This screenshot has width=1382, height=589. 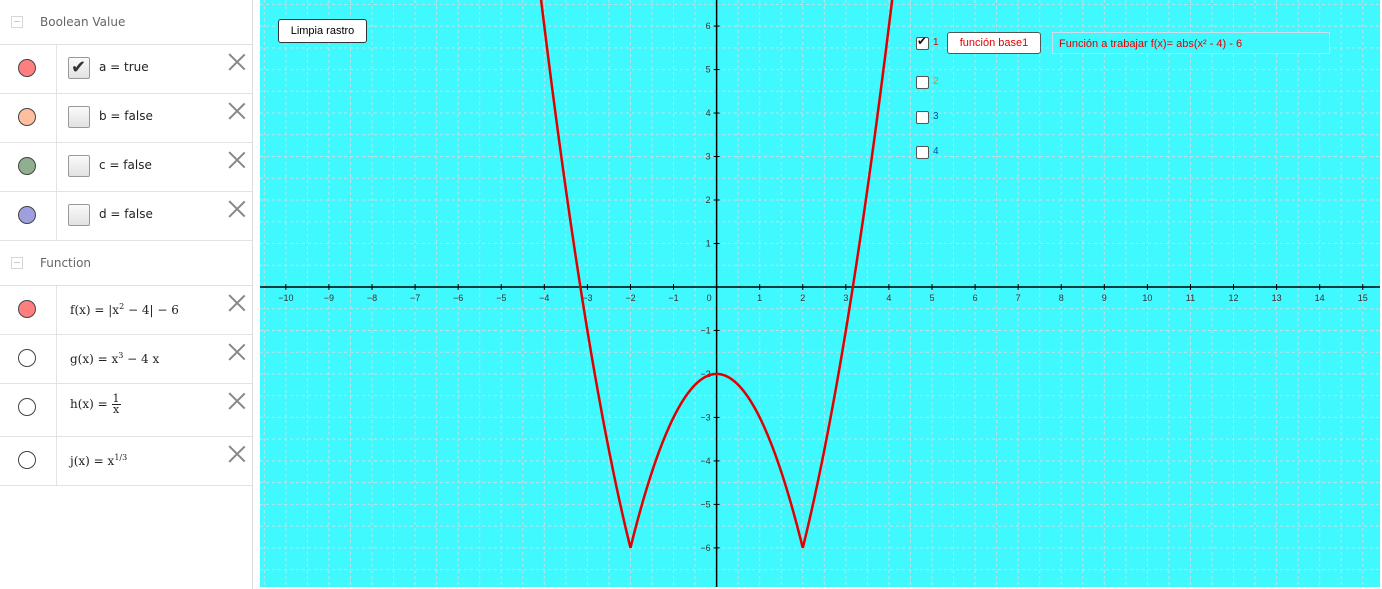 I want to click on boolean-label: b = false, so click(x=126, y=116).